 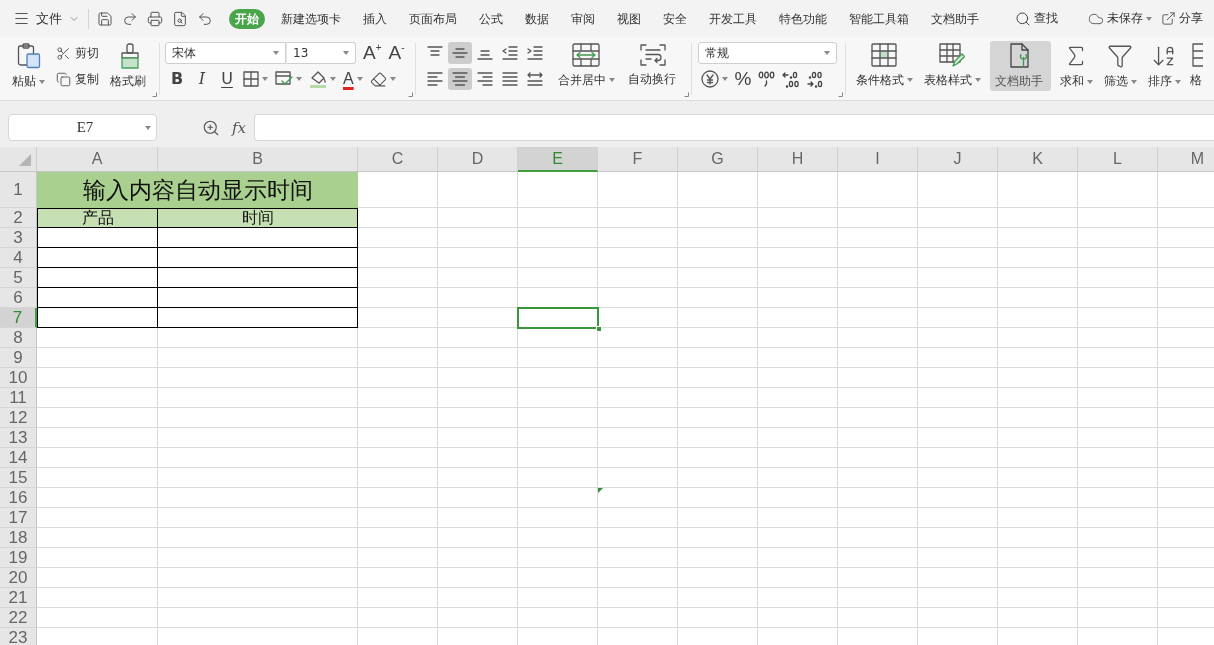 What do you see at coordinates (1118, 159) in the screenshot?
I see `column-header: L` at bounding box center [1118, 159].